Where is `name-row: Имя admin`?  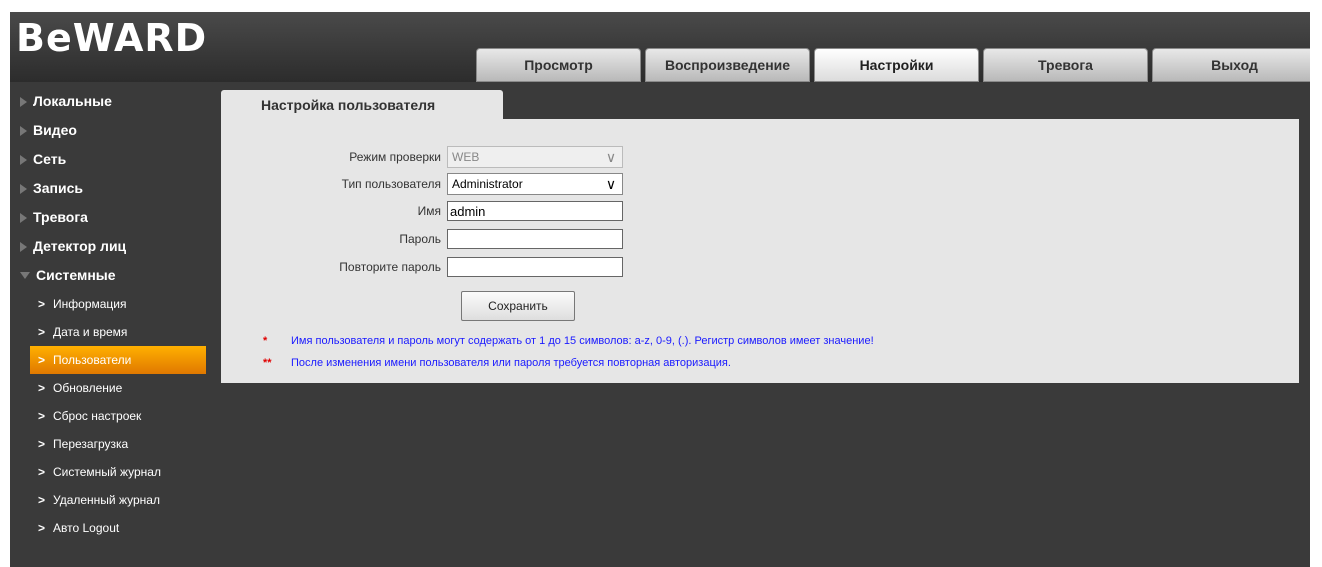
name-row: Имя admin is located at coordinates (422, 211).